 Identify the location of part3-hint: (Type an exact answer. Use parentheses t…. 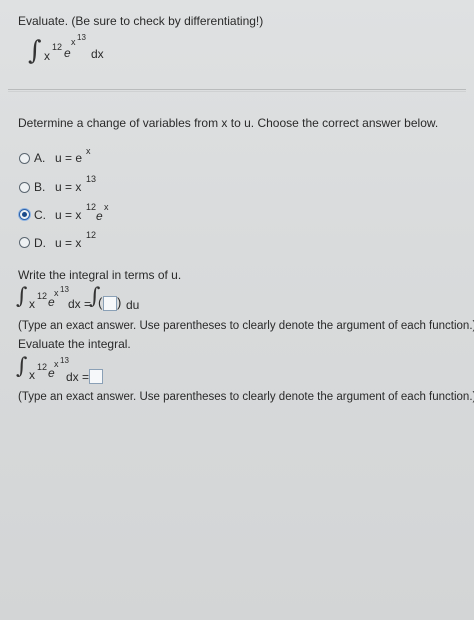
(246, 397).